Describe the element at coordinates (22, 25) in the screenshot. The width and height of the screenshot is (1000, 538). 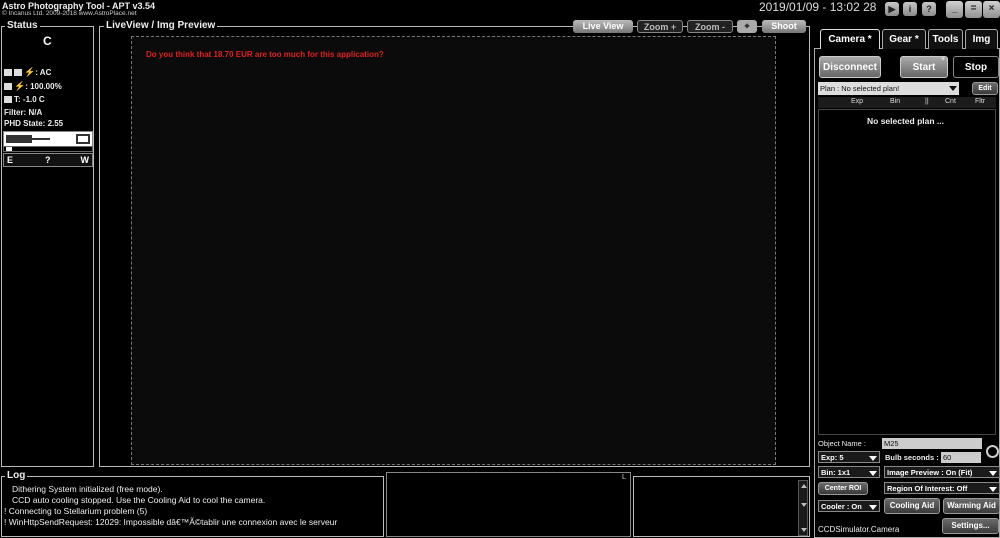
I see `status-label: Status` at that location.